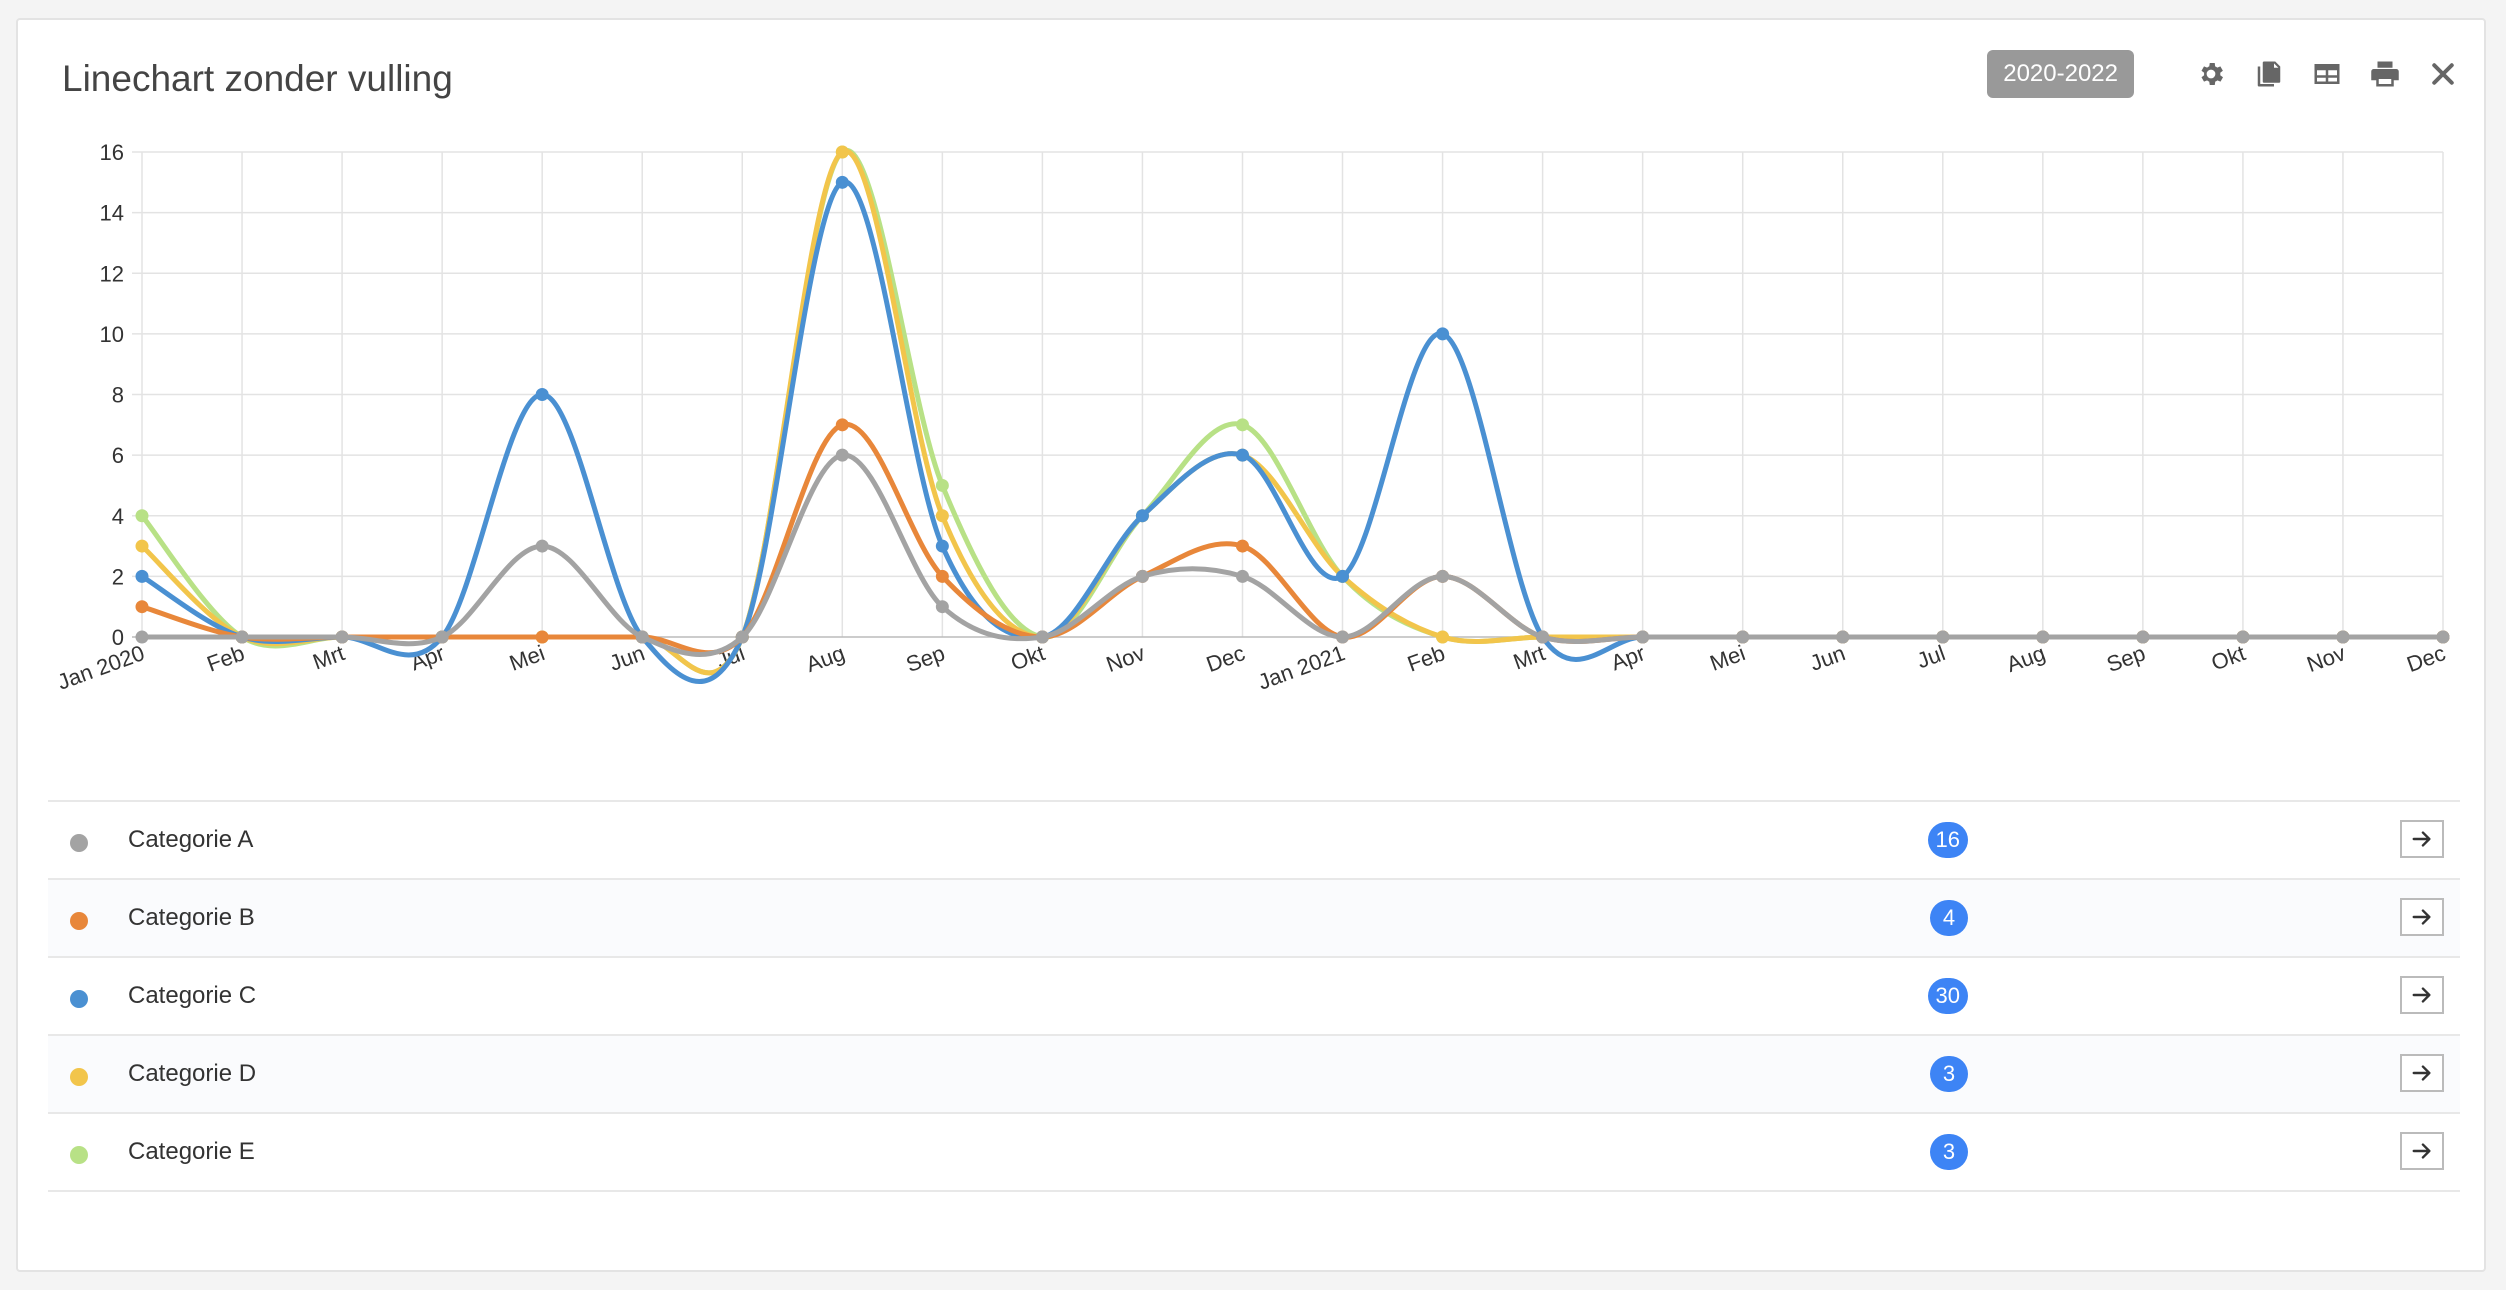  What do you see at coordinates (118, 455) in the screenshot?
I see `y-tick-label: 6` at bounding box center [118, 455].